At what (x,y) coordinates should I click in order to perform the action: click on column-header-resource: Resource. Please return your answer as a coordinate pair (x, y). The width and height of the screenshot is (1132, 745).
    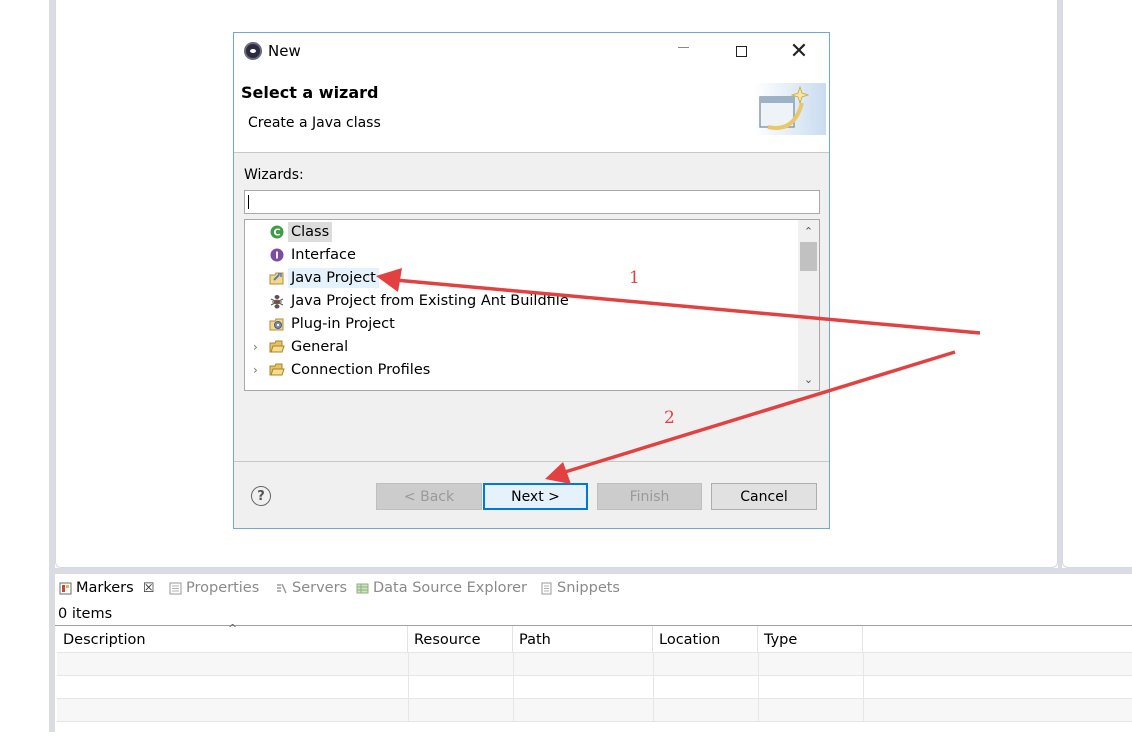
    Looking at the image, I should click on (460, 639).